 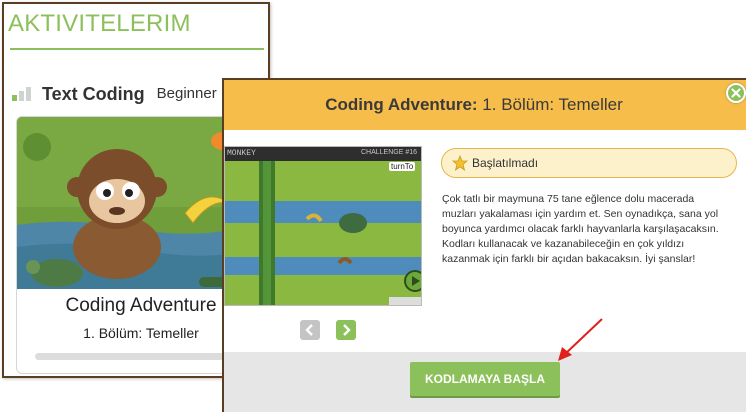 I want to click on chevron-left-icon, so click(x=309, y=330).